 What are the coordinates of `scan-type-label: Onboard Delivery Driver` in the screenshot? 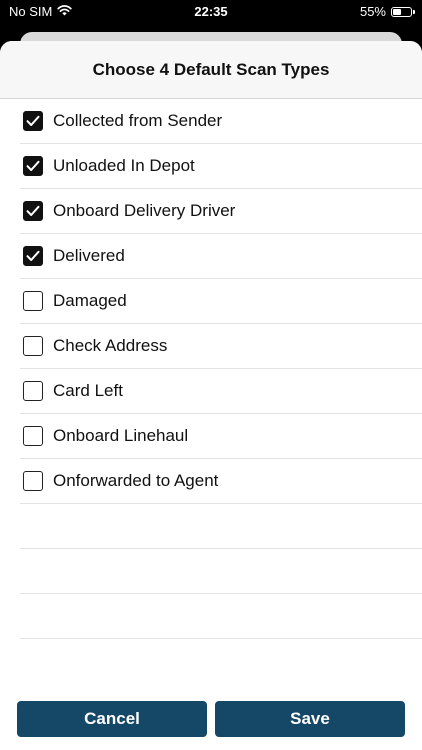 It's located at (144, 210).